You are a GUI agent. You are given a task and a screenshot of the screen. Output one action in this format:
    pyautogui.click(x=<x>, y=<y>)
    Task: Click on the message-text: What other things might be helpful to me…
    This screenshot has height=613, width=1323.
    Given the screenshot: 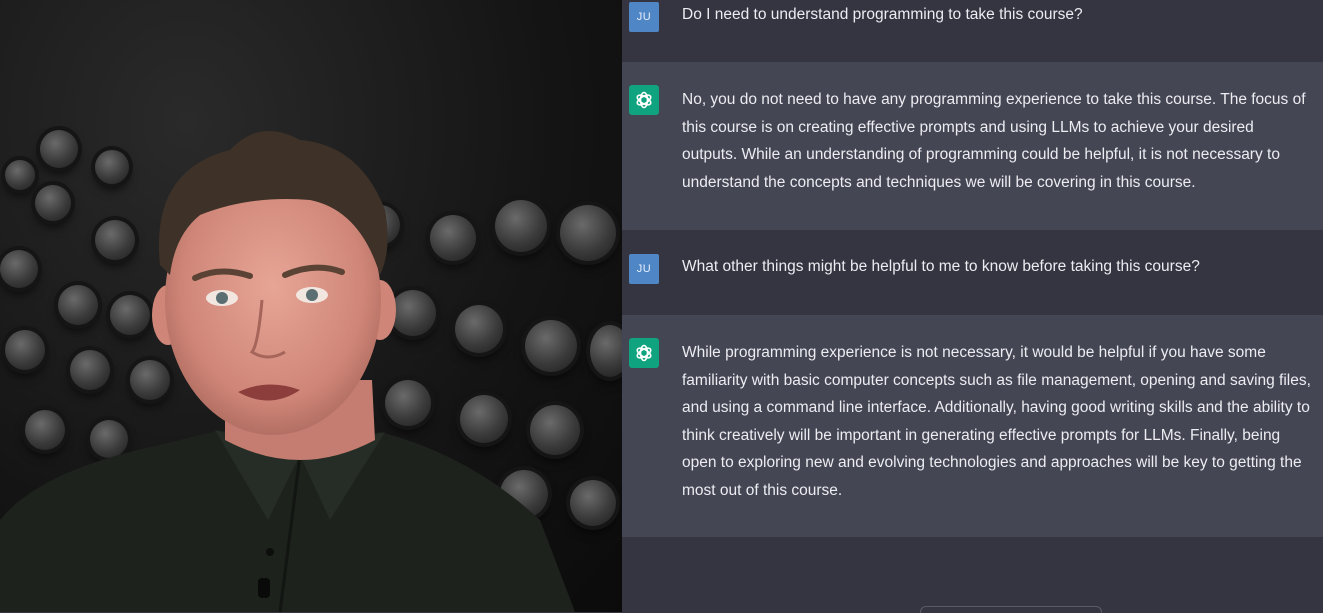 What is the action you would take?
    pyautogui.click(x=941, y=266)
    